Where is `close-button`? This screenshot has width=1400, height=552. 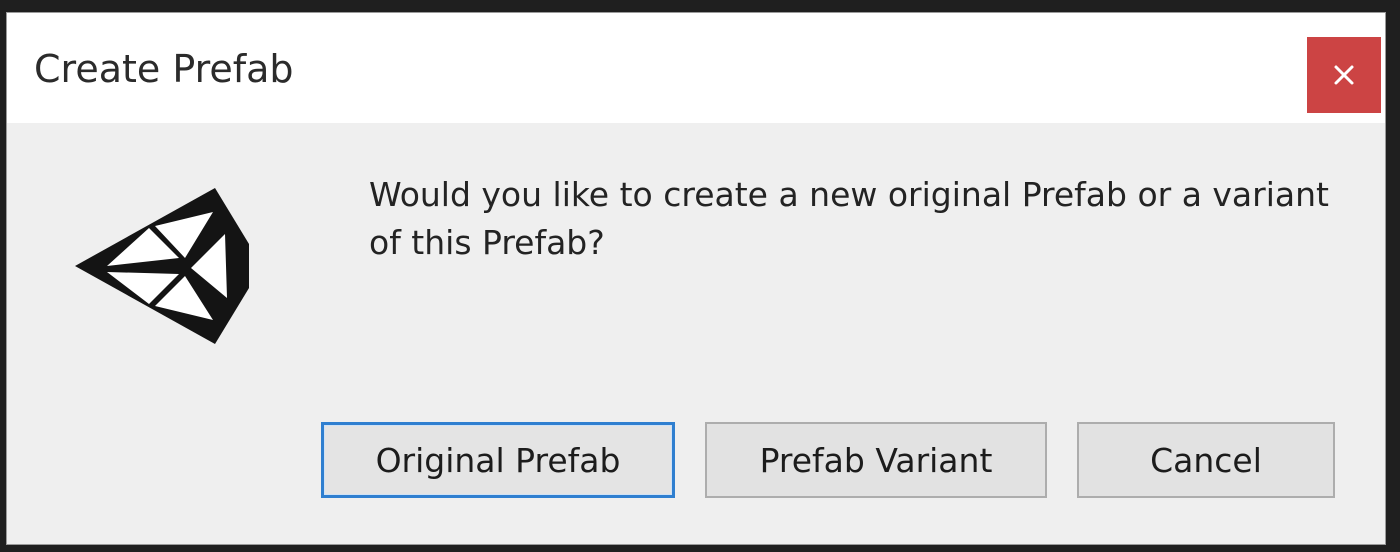
close-button is located at coordinates (1344, 75).